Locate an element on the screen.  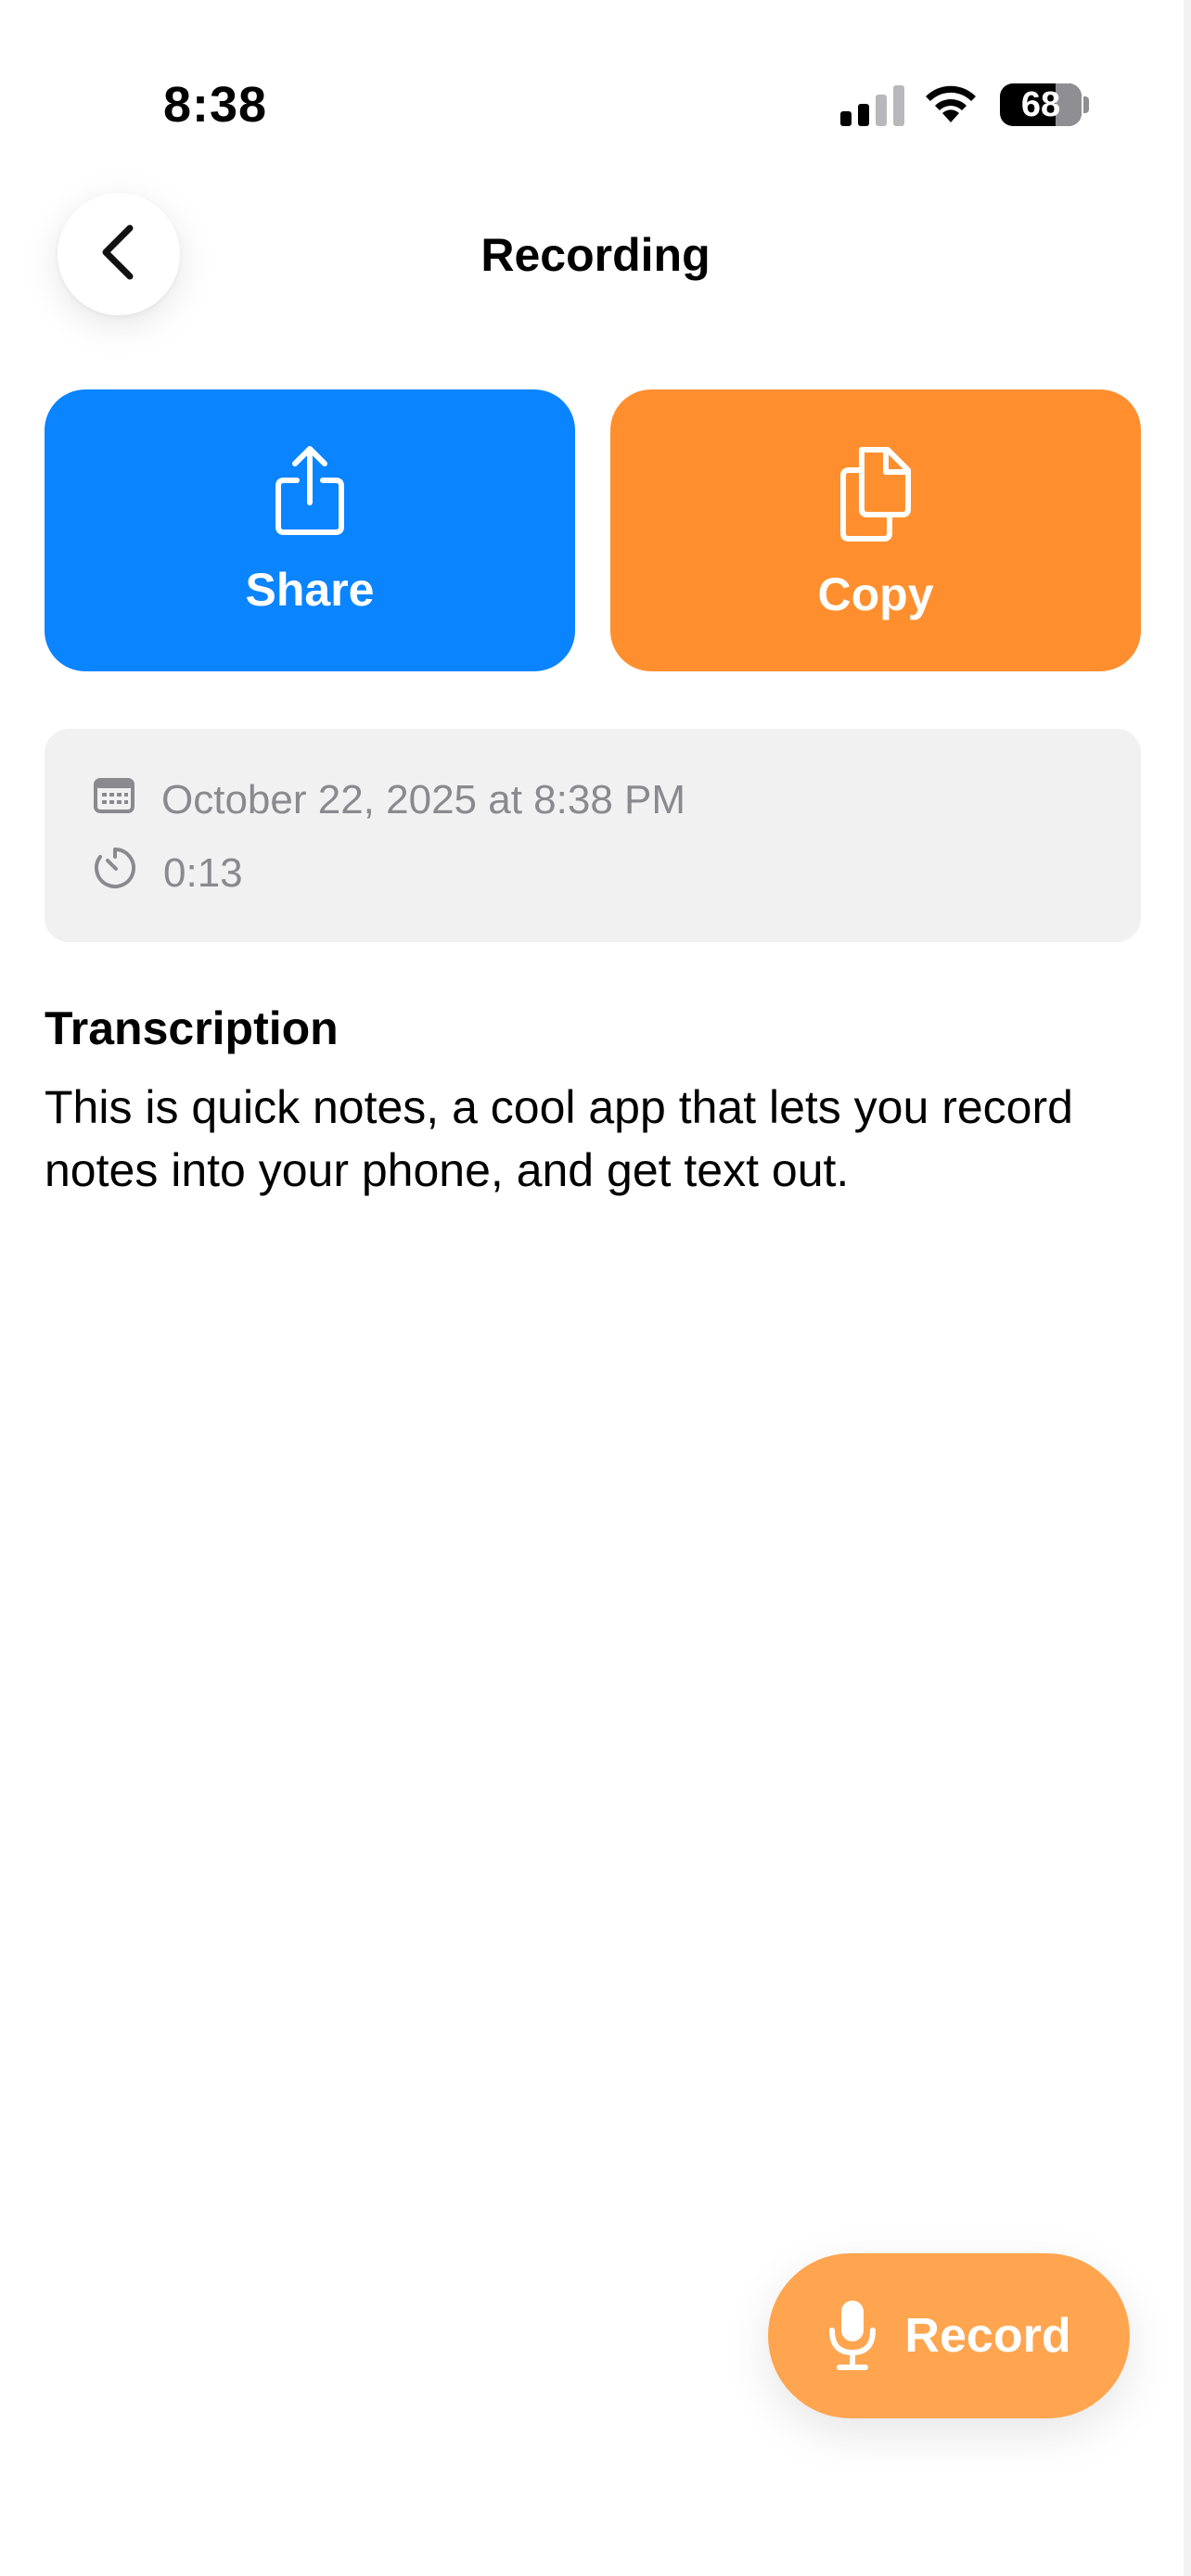
recording-duration: 0:13 is located at coordinates (203, 873).